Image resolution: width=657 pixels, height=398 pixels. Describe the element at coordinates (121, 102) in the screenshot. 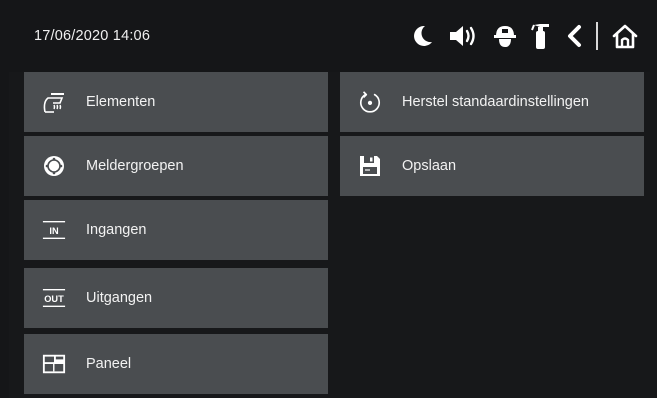

I see `menu-item-label: Elementen` at that location.